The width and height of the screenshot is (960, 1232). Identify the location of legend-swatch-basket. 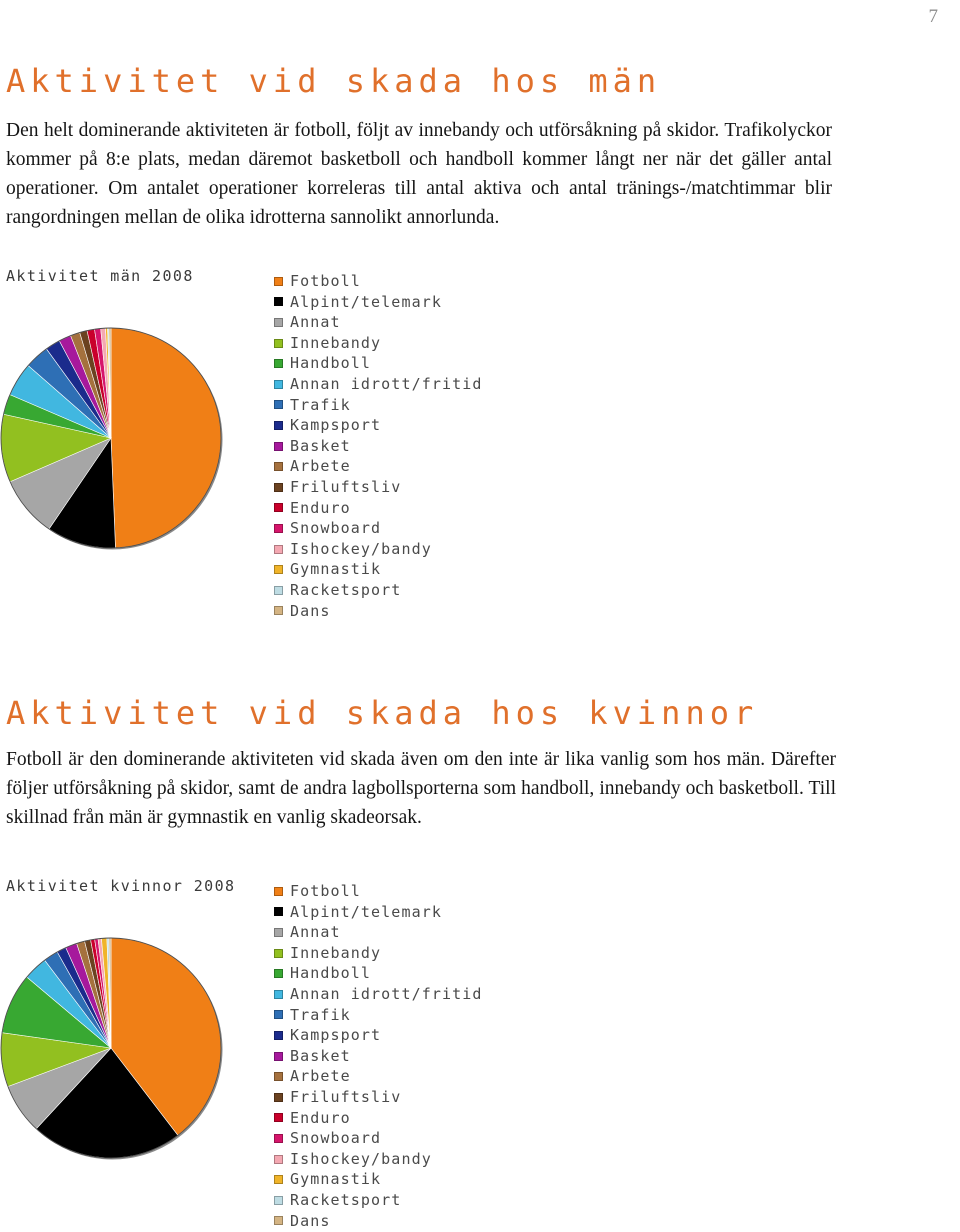
(278, 446).